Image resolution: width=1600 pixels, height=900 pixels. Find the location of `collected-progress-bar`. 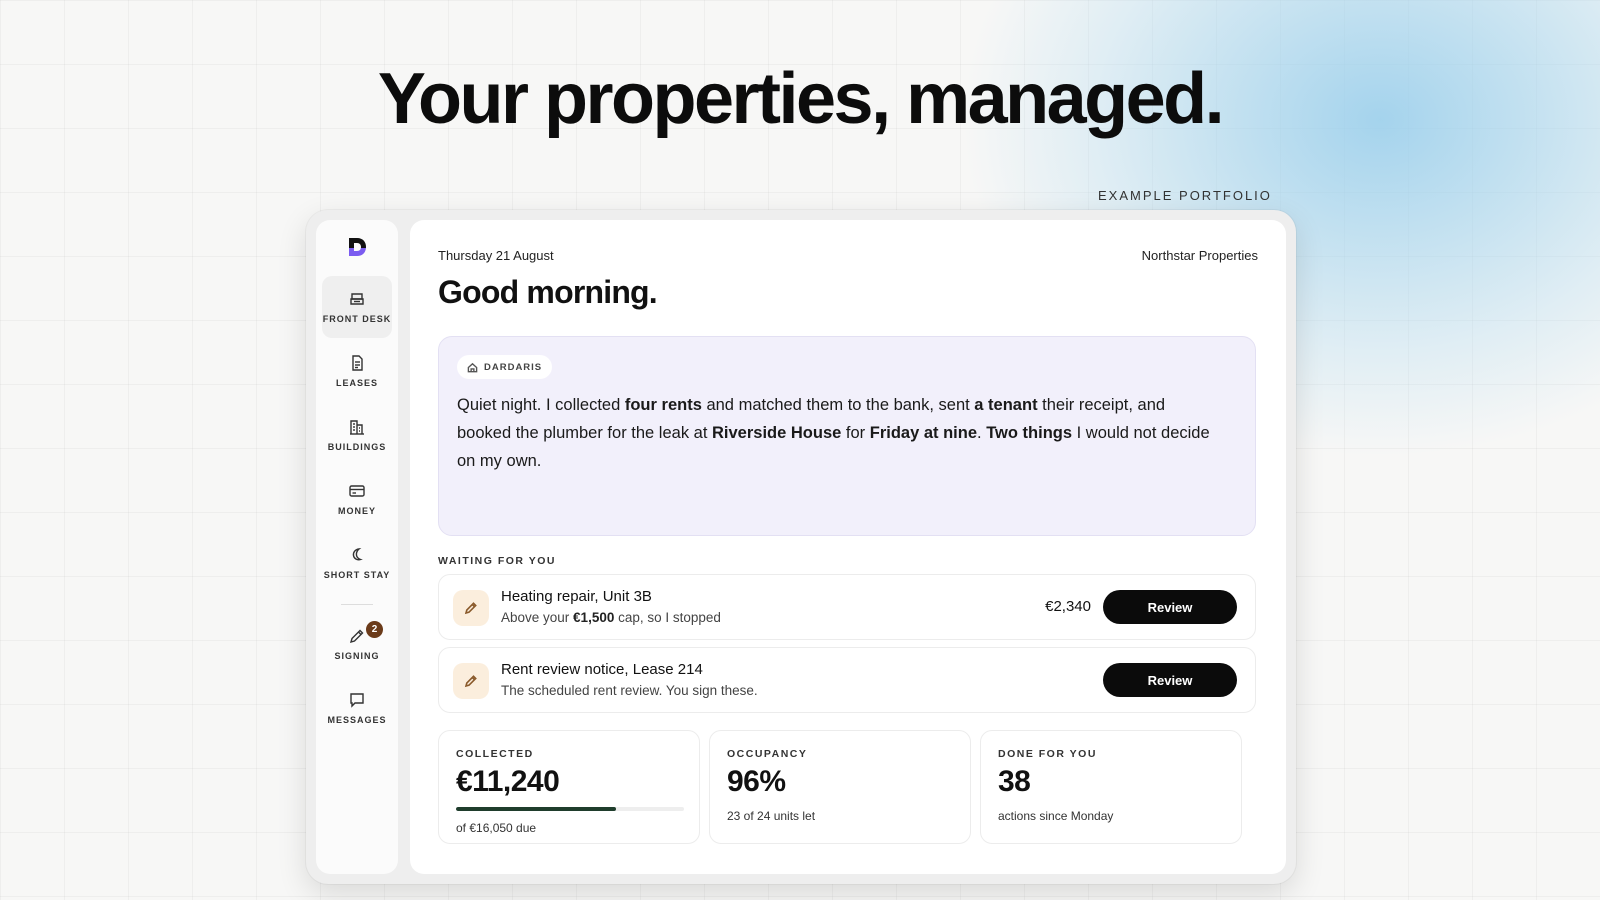

collected-progress-bar is located at coordinates (570, 809).